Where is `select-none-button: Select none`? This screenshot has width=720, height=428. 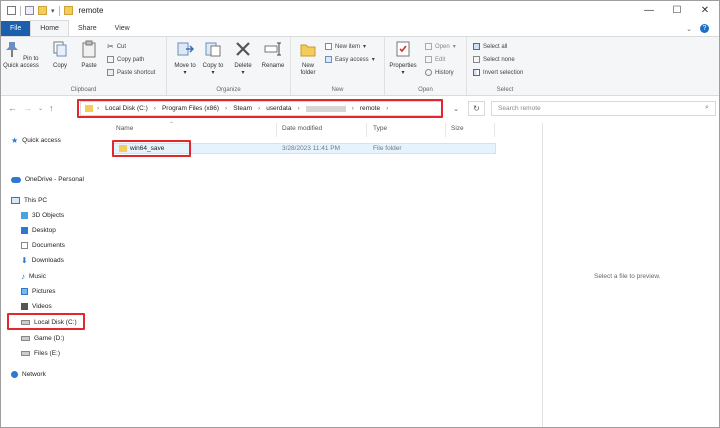 select-none-button: Select none is located at coordinates (494, 59).